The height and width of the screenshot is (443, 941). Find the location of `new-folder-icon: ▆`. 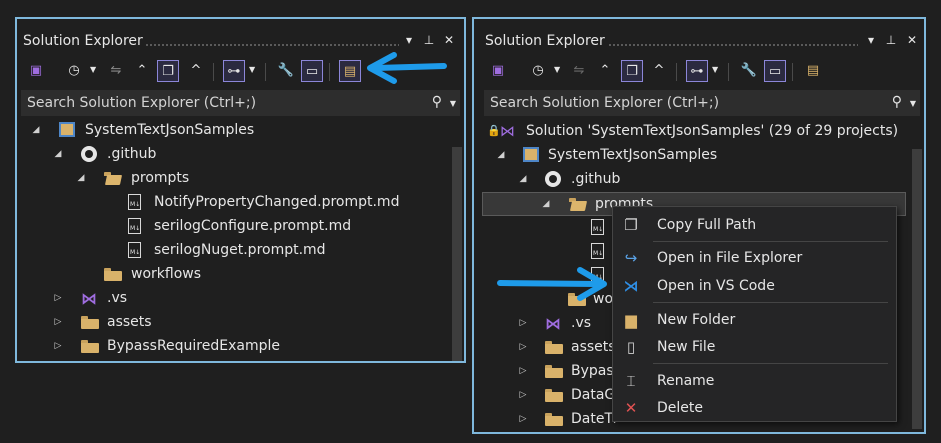

new-folder-icon: ▆ is located at coordinates (631, 320).